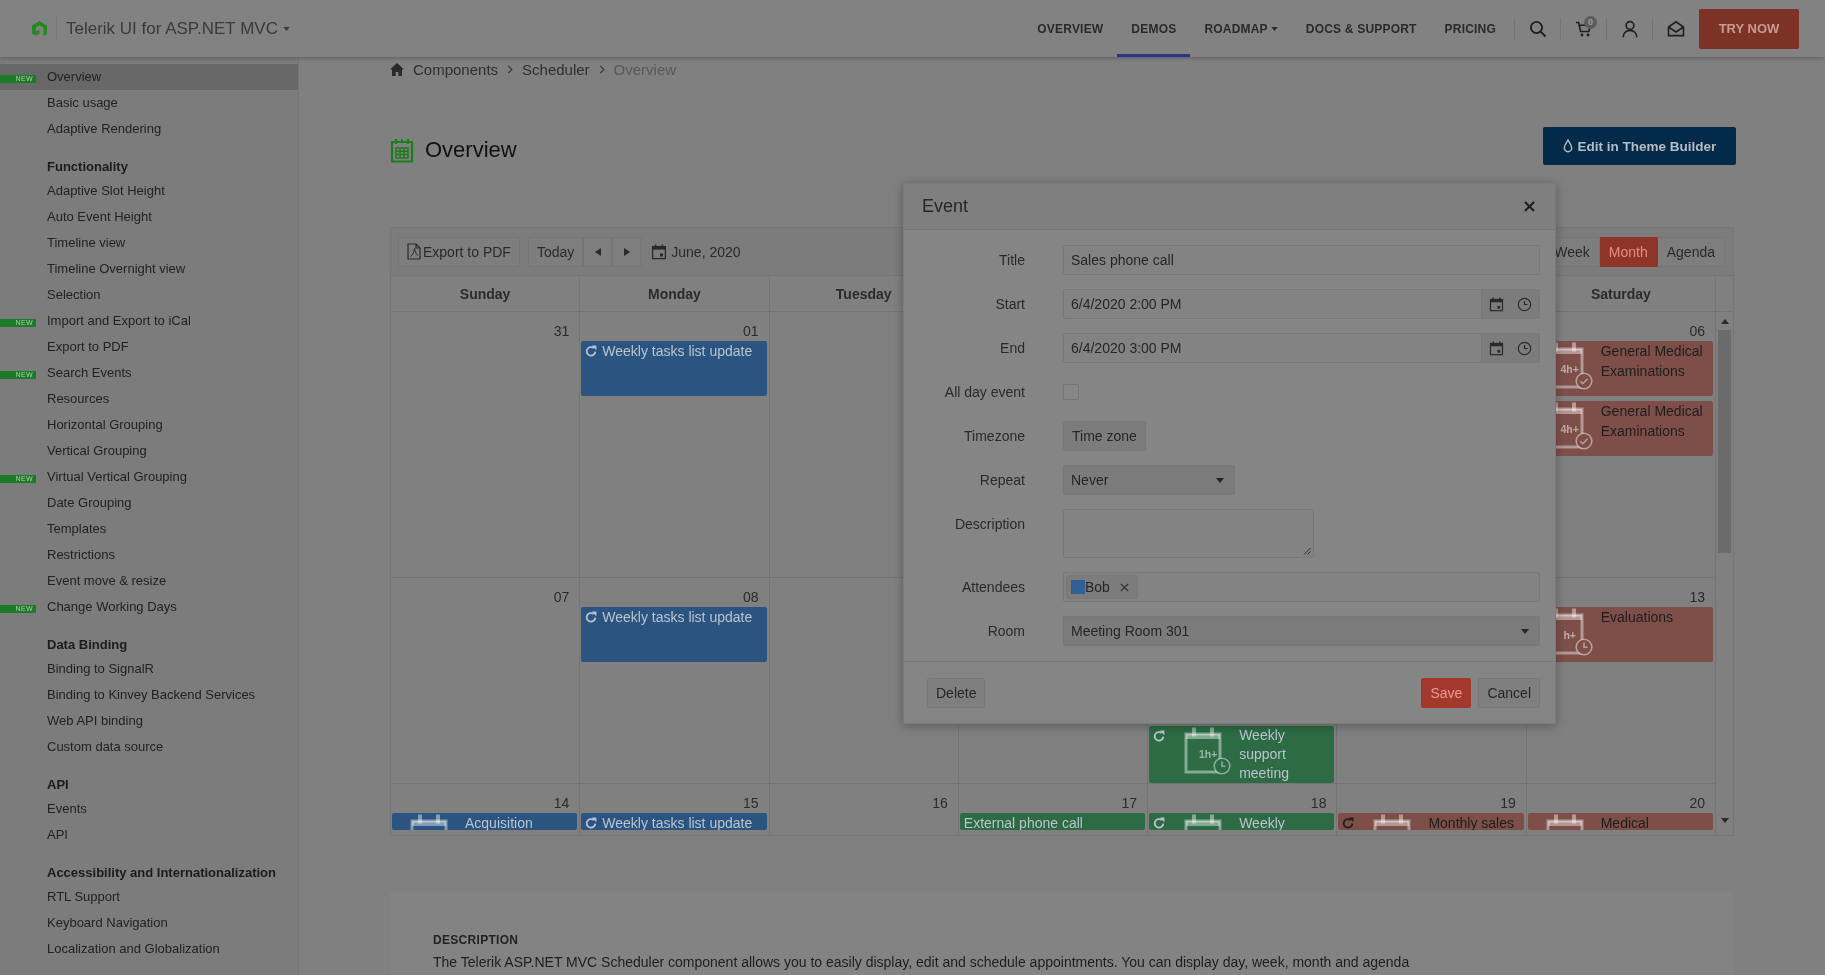 Image resolution: width=1825 pixels, height=975 pixels. I want to click on sidebar-item: Web API binding, so click(149, 721).